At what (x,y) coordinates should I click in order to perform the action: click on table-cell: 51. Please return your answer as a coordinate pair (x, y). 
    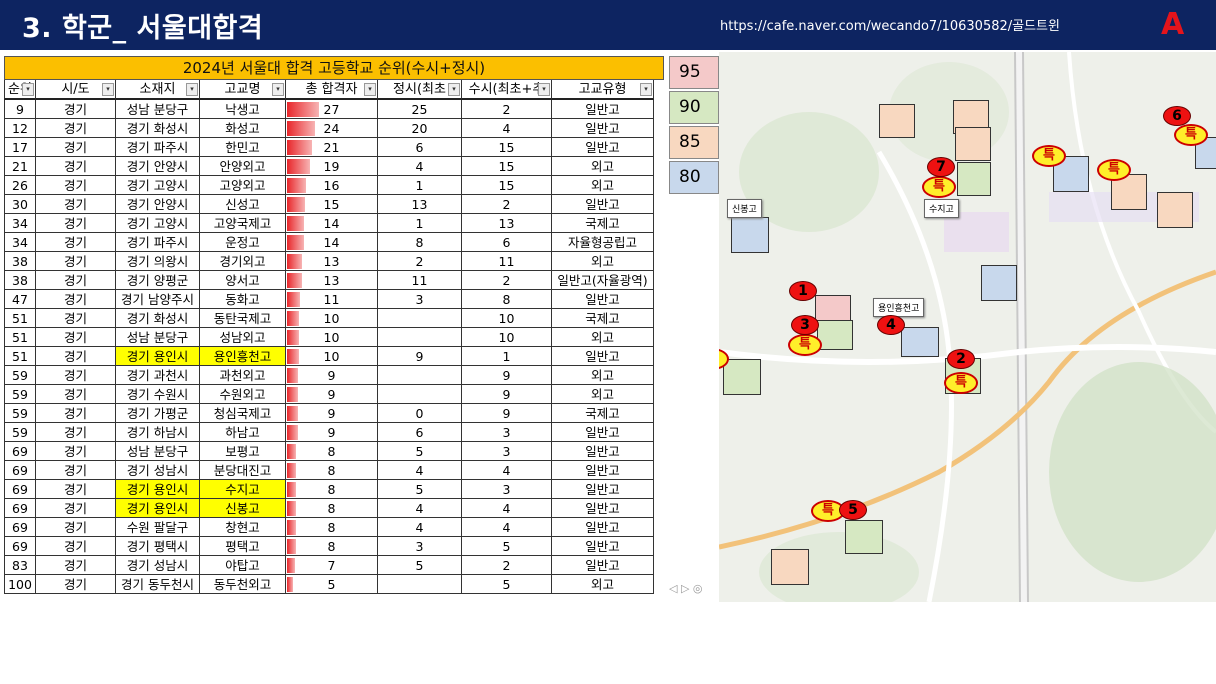
    Looking at the image, I should click on (20, 356).